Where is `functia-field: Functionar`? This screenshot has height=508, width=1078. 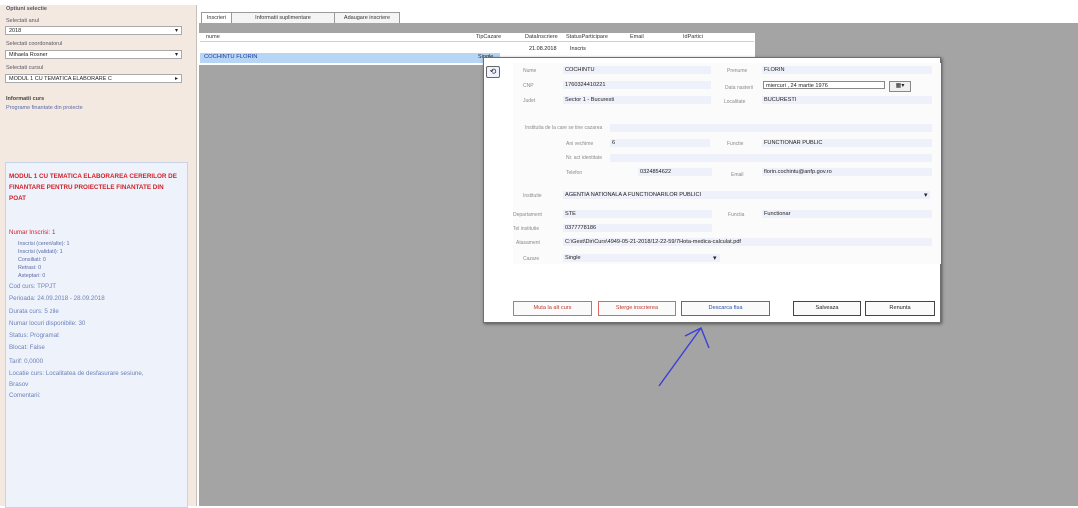 functia-field: Functionar is located at coordinates (847, 214).